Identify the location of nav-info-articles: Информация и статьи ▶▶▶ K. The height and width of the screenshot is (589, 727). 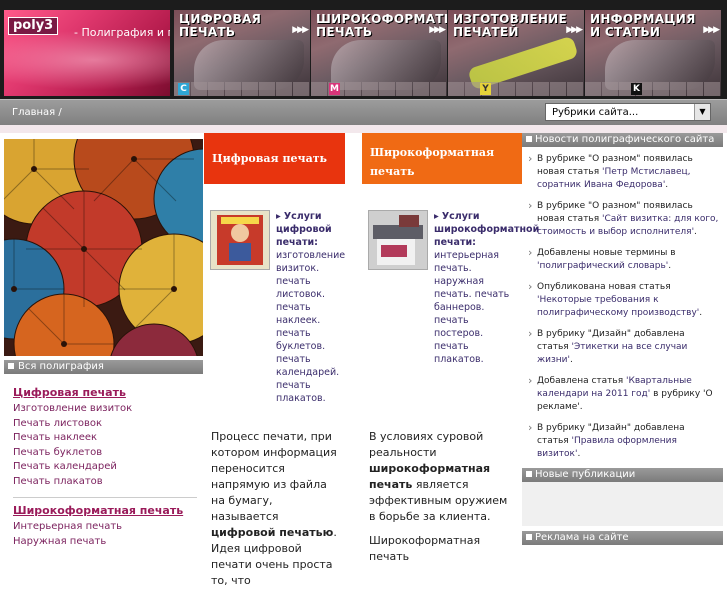
(653, 53).